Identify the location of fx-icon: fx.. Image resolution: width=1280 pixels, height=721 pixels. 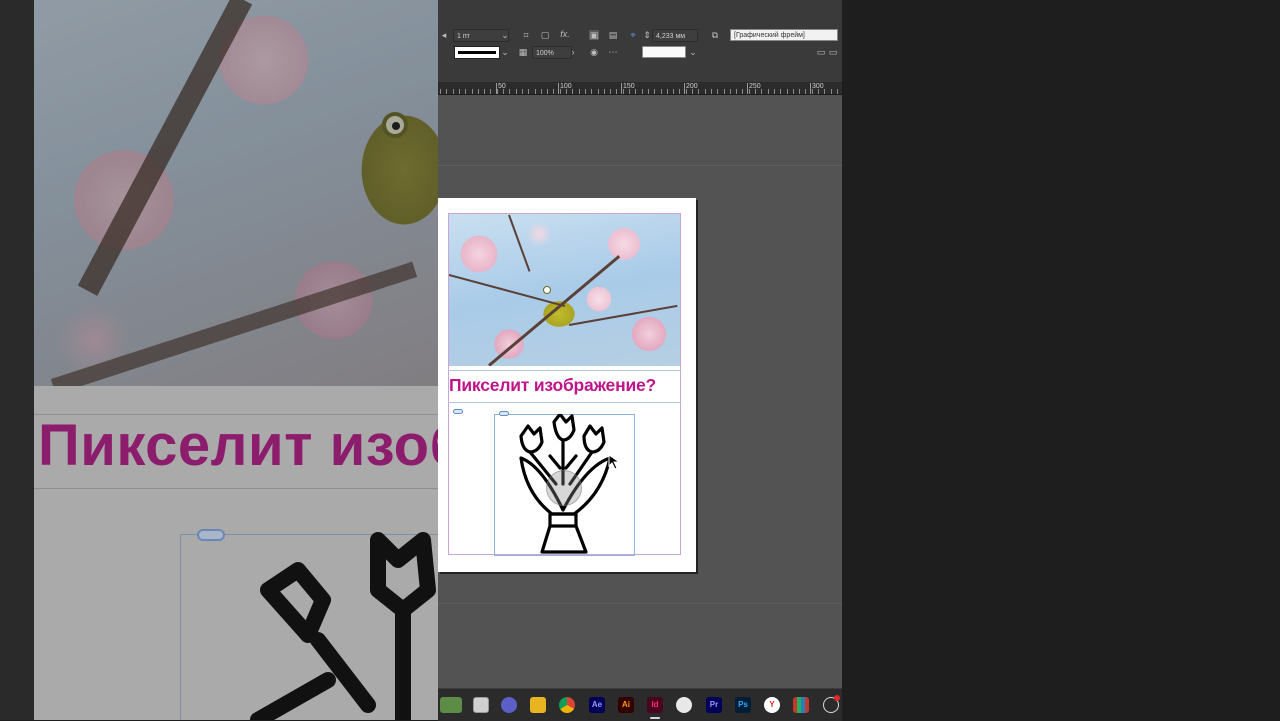
(565, 34).